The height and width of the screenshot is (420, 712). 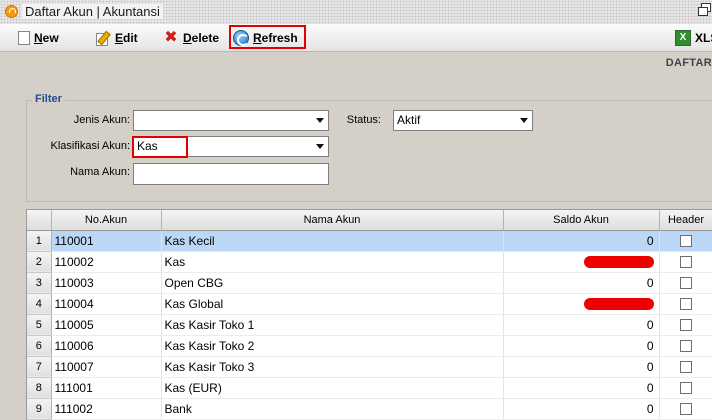 I want to click on edit-button: Edit, so click(x=116, y=38).